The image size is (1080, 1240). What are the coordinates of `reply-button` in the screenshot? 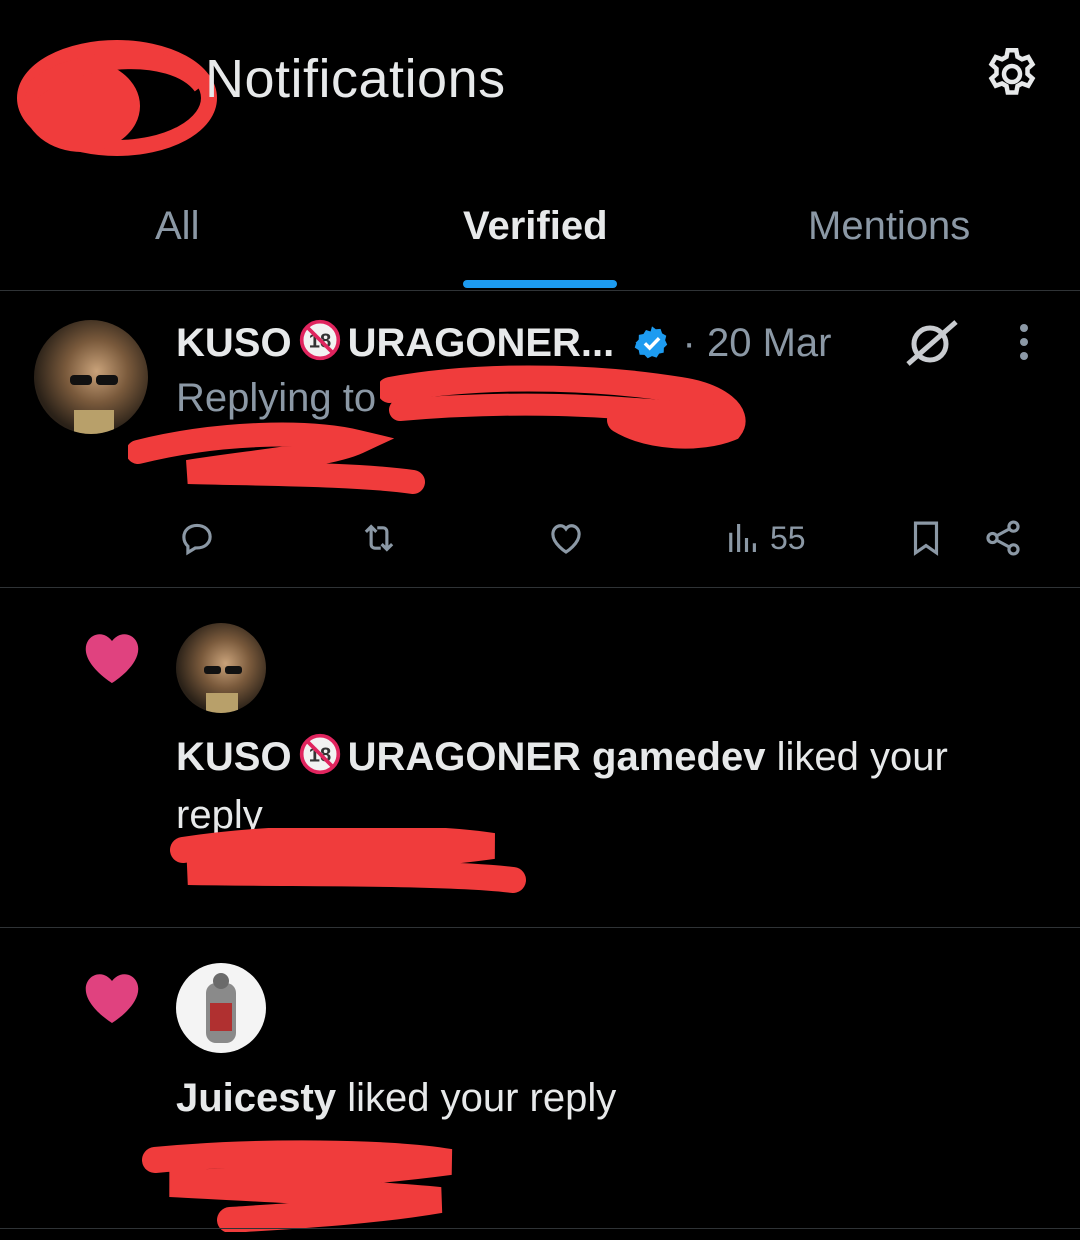 It's located at (197, 538).